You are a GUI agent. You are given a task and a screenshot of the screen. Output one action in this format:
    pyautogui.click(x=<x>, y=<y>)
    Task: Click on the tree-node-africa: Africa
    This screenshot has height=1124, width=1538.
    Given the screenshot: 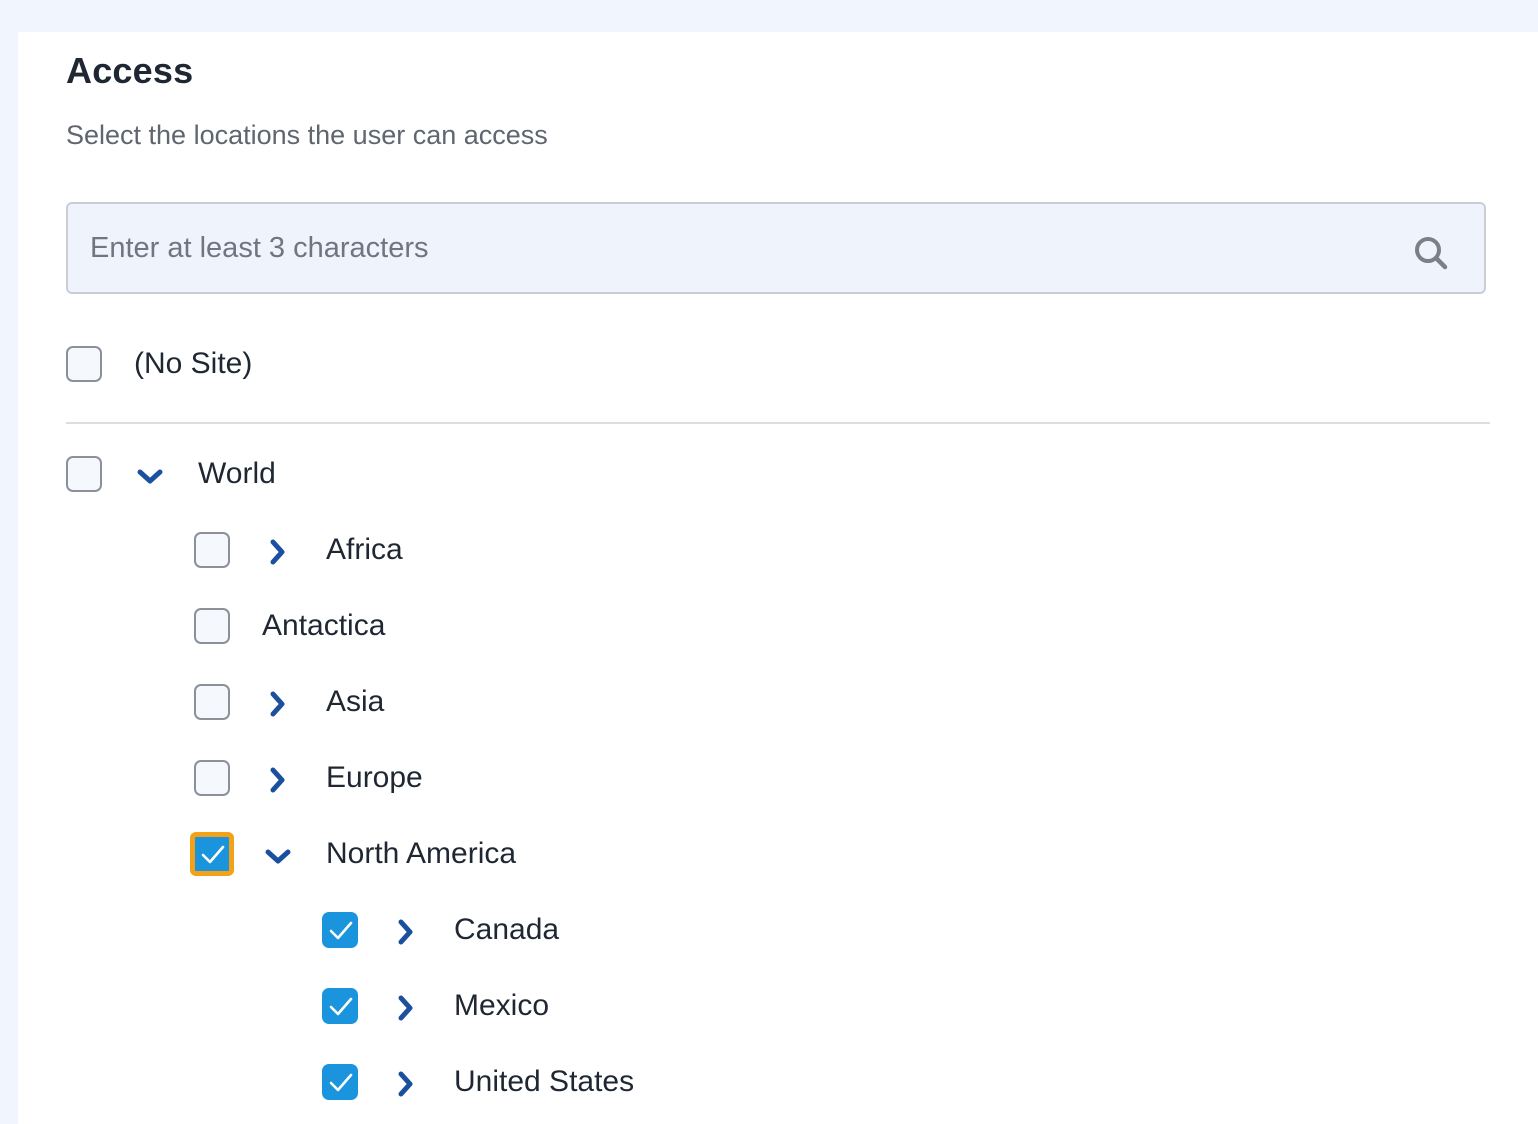 What is the action you would take?
    pyautogui.click(x=394, y=552)
    